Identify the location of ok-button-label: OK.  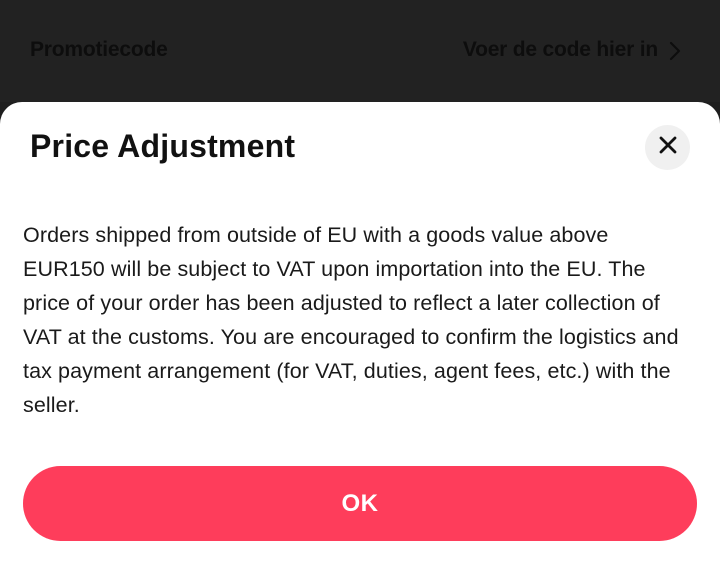
(360, 503).